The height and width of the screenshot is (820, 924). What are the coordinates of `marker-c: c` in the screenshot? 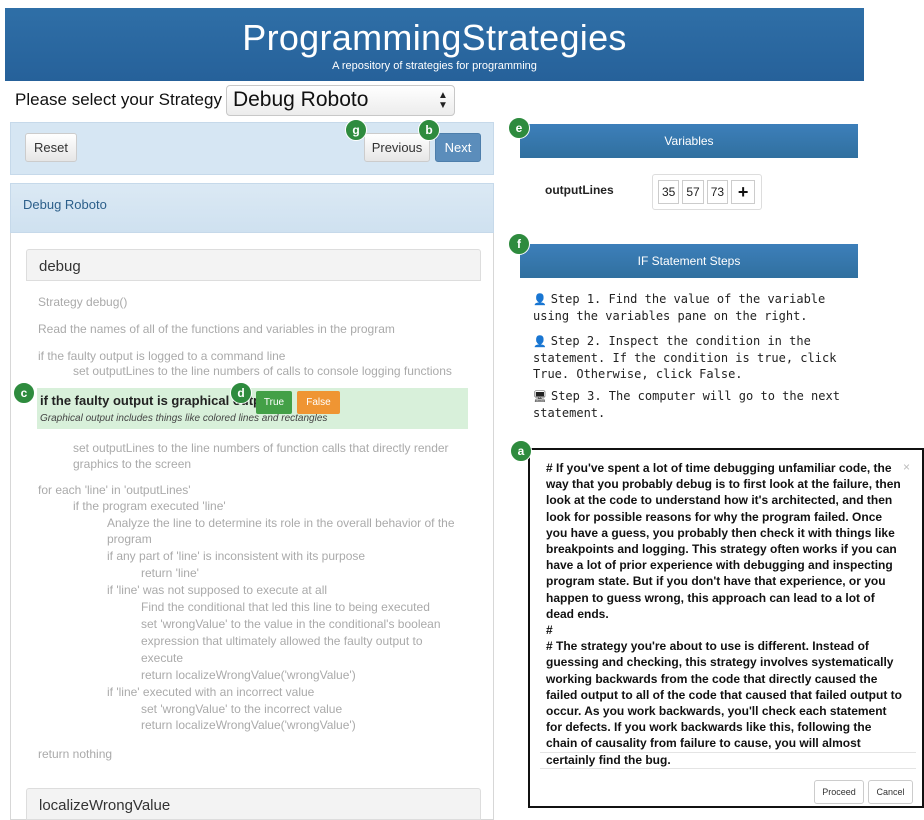 It's located at (24, 393).